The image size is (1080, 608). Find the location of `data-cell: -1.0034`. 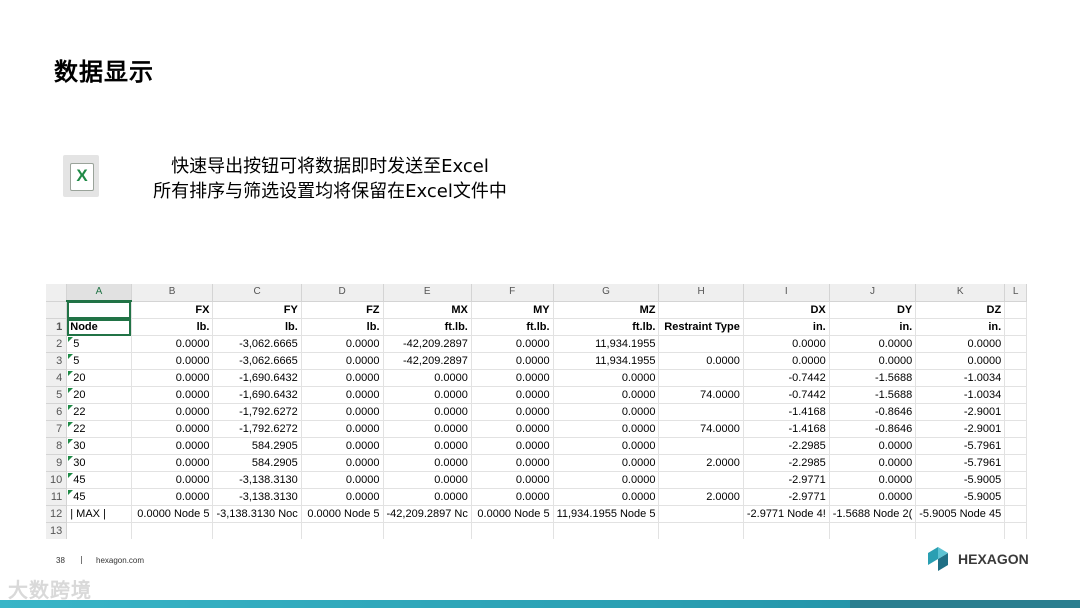

data-cell: -1.0034 is located at coordinates (960, 395).